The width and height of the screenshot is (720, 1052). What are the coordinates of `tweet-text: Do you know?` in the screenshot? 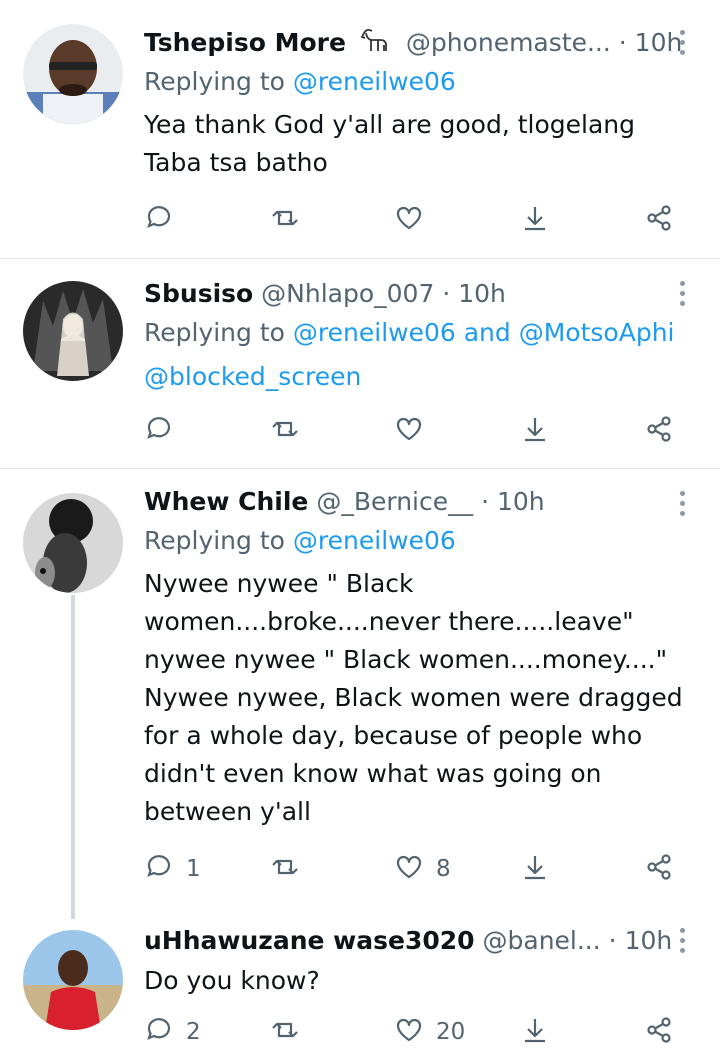 It's located at (232, 980).